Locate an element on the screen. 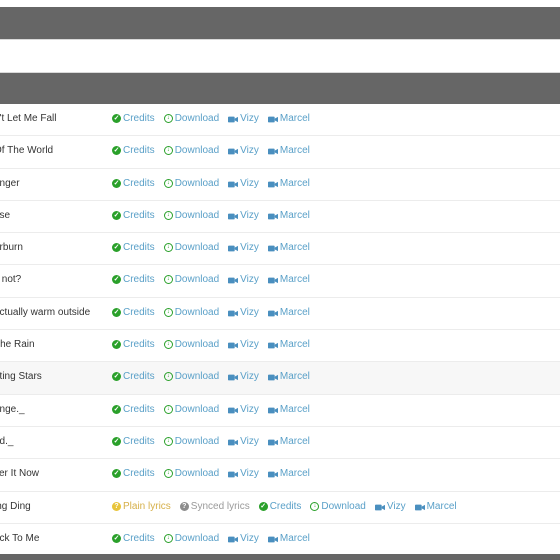  track-title: n't Let Me Fall is located at coordinates (28, 118).